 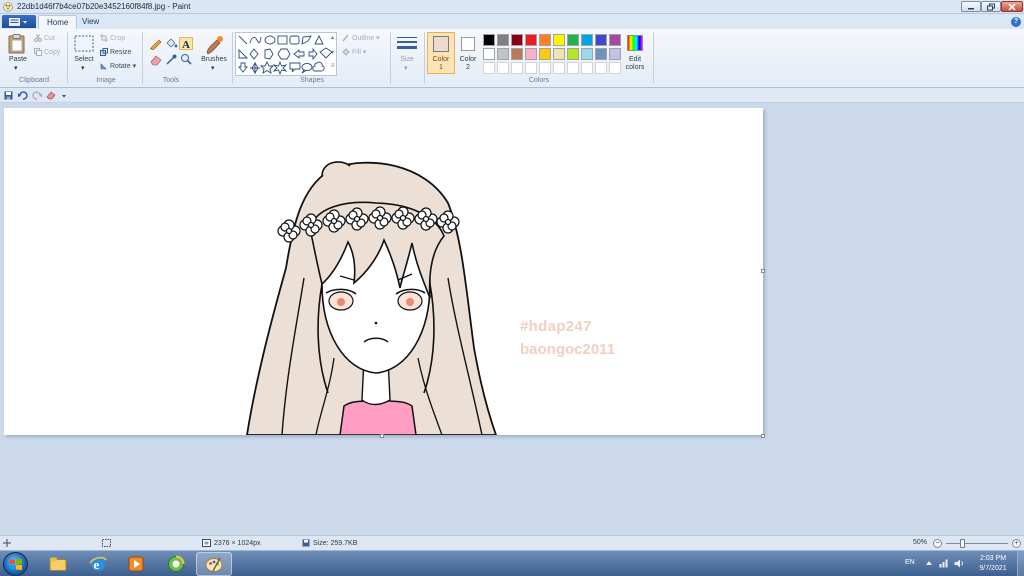 I want to click on canvas-resize-handle-bottom, so click(x=382, y=436).